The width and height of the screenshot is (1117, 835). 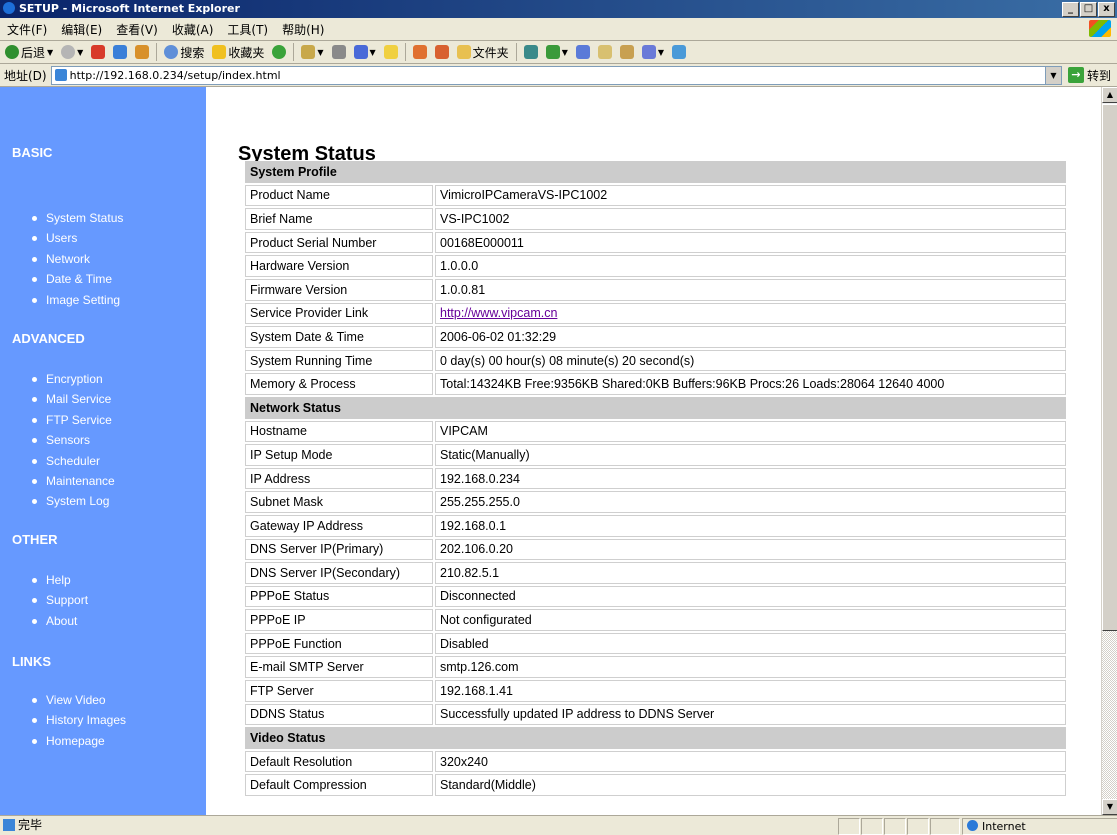 What do you see at coordinates (1109, 95) in the screenshot?
I see `scroll-up-button: ▲` at bounding box center [1109, 95].